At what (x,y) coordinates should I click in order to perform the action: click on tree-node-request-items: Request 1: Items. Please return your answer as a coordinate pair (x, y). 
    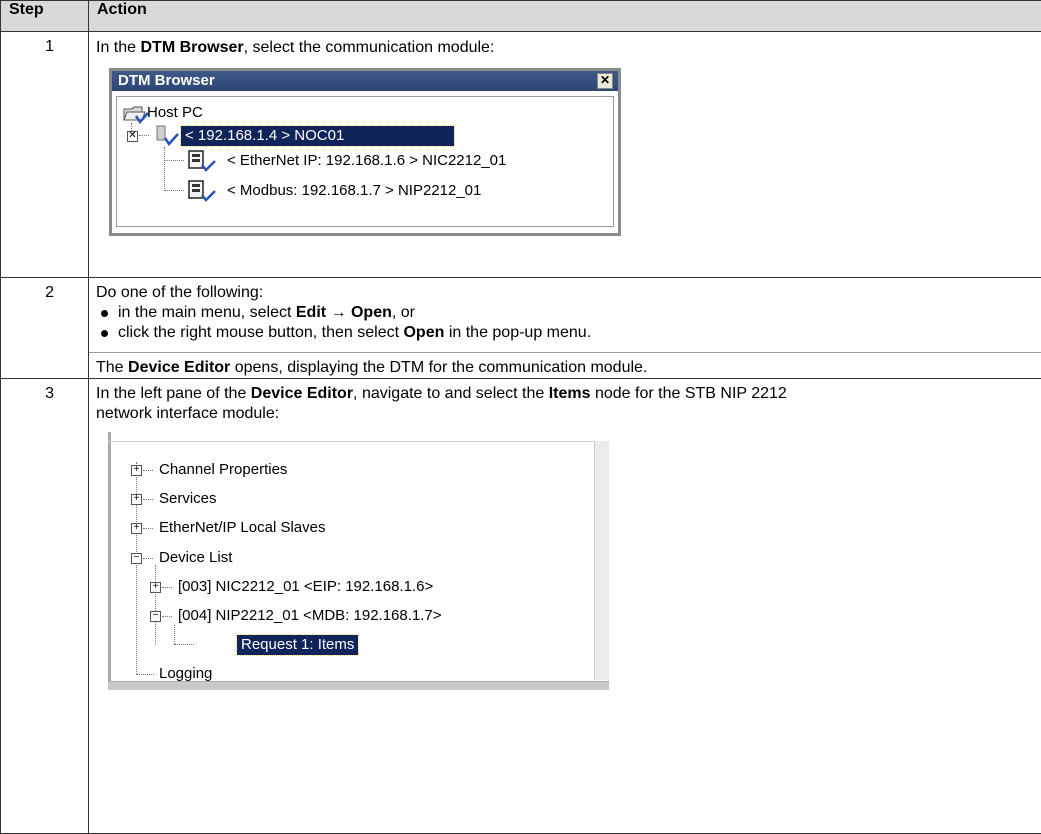
    Looking at the image, I should click on (297, 645).